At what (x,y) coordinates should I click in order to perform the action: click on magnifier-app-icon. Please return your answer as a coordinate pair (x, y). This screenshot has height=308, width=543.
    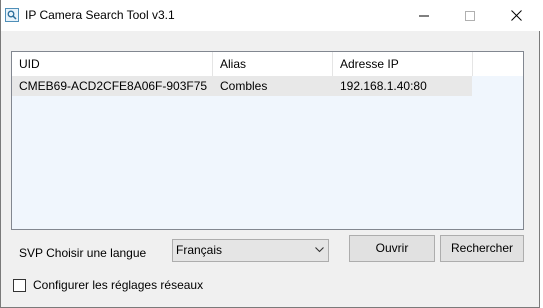
    Looking at the image, I should click on (12, 15).